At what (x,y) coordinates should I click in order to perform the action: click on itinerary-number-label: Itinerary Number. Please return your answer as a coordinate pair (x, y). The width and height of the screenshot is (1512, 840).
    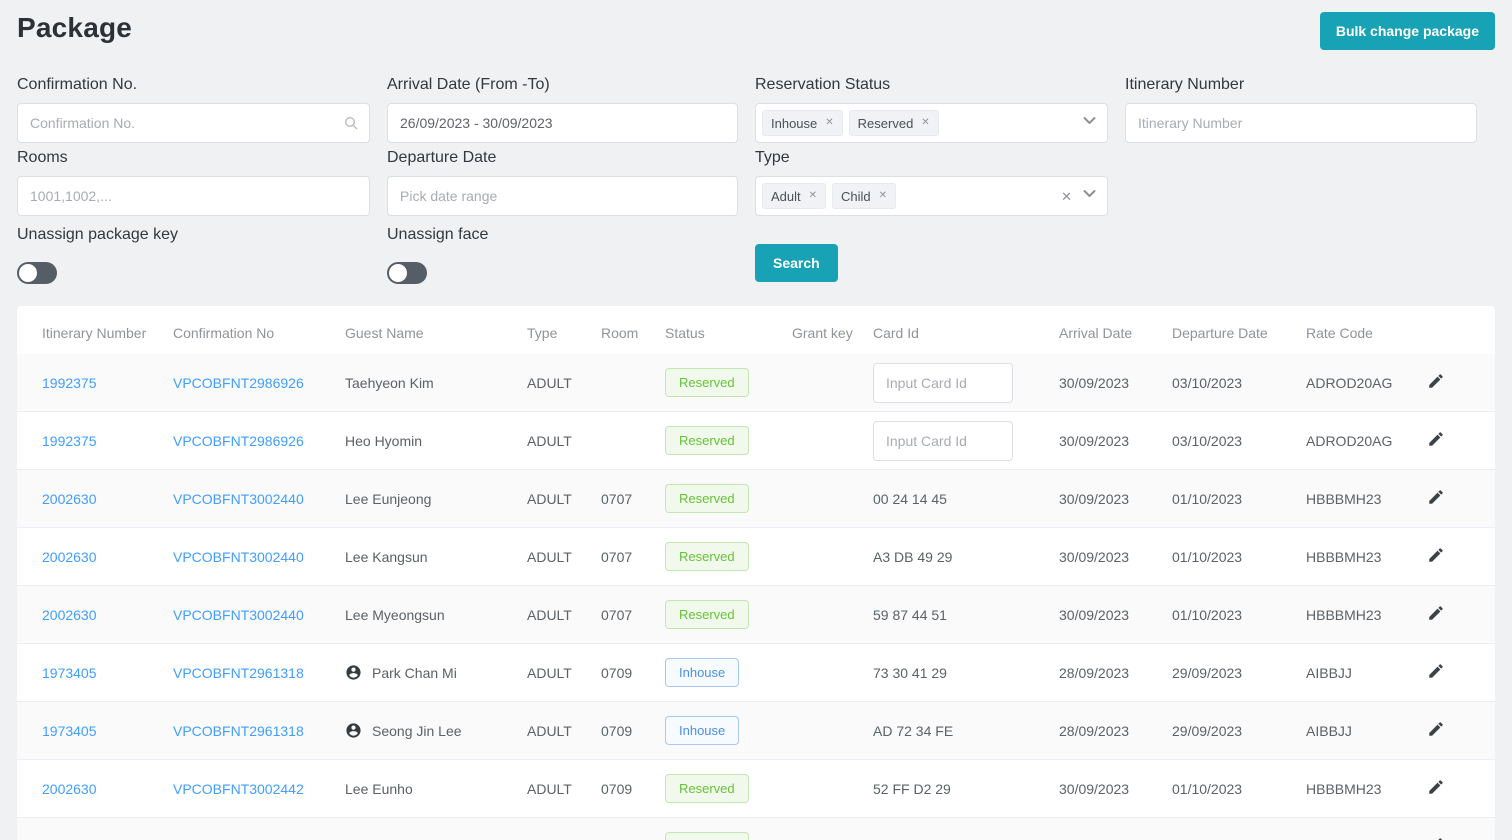
    Looking at the image, I should click on (1185, 84).